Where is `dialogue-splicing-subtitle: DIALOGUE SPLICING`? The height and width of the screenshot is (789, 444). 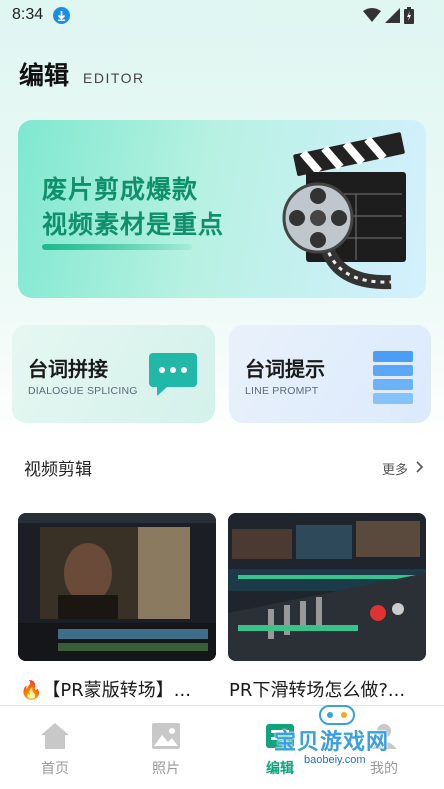
dialogue-splicing-subtitle: DIALOGUE SPLICING is located at coordinates (83, 391).